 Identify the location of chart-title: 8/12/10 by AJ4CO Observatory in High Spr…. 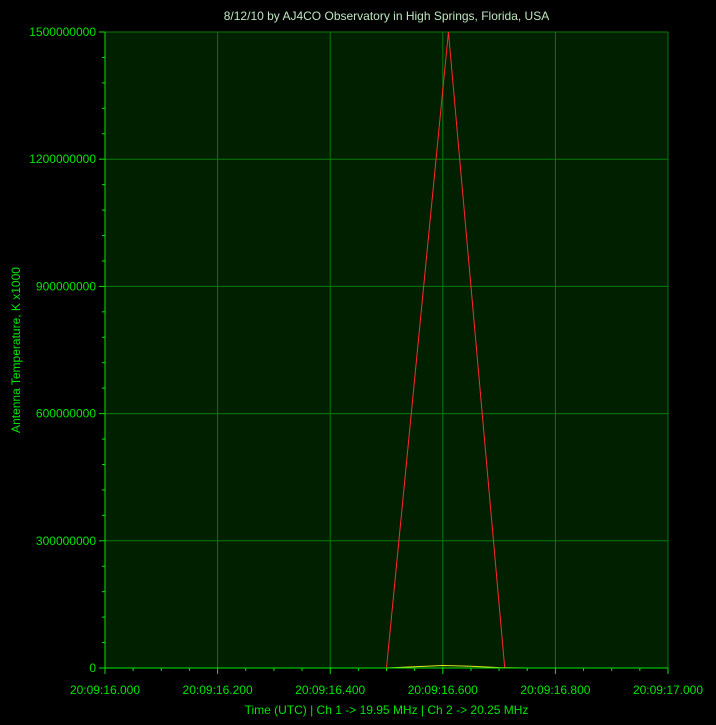
(386, 16).